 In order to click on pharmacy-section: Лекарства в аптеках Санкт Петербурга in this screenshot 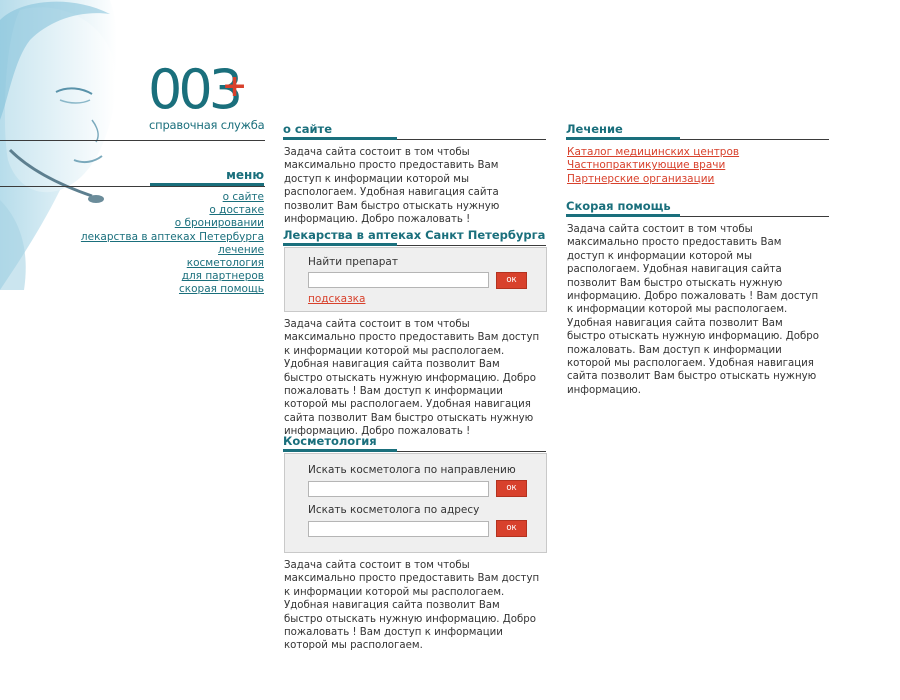, I will do `click(414, 237)`.